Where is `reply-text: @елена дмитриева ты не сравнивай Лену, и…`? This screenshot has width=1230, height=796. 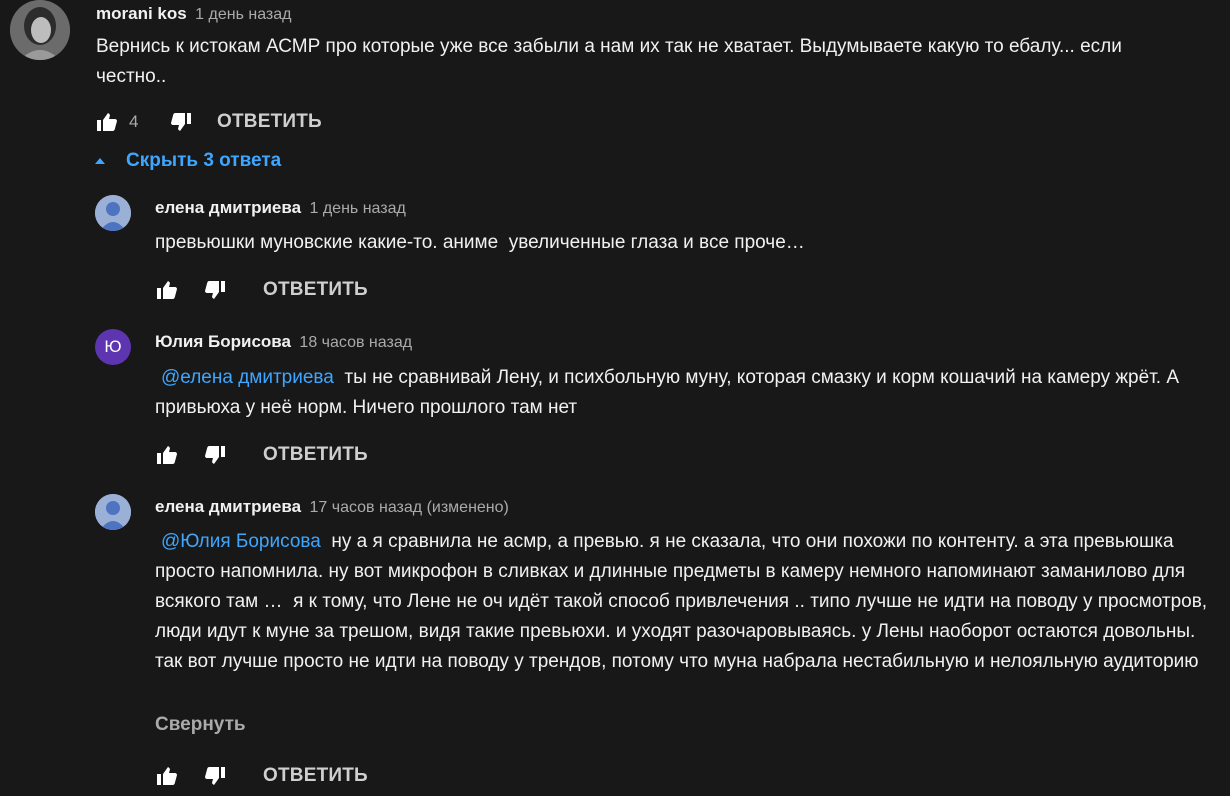 reply-text: @елена дмитриева ты не сравнивай Лену, и… is located at coordinates (675, 393).